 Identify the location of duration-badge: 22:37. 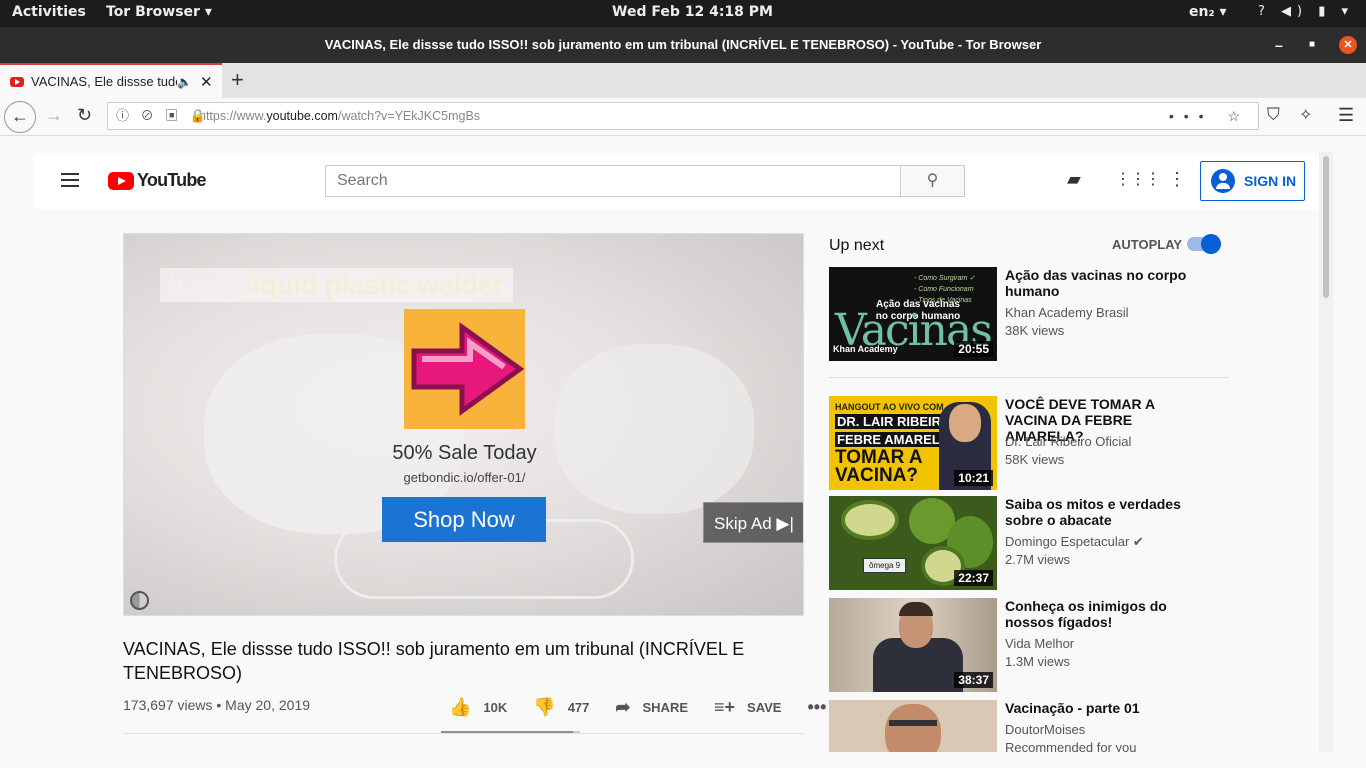
(973, 578).